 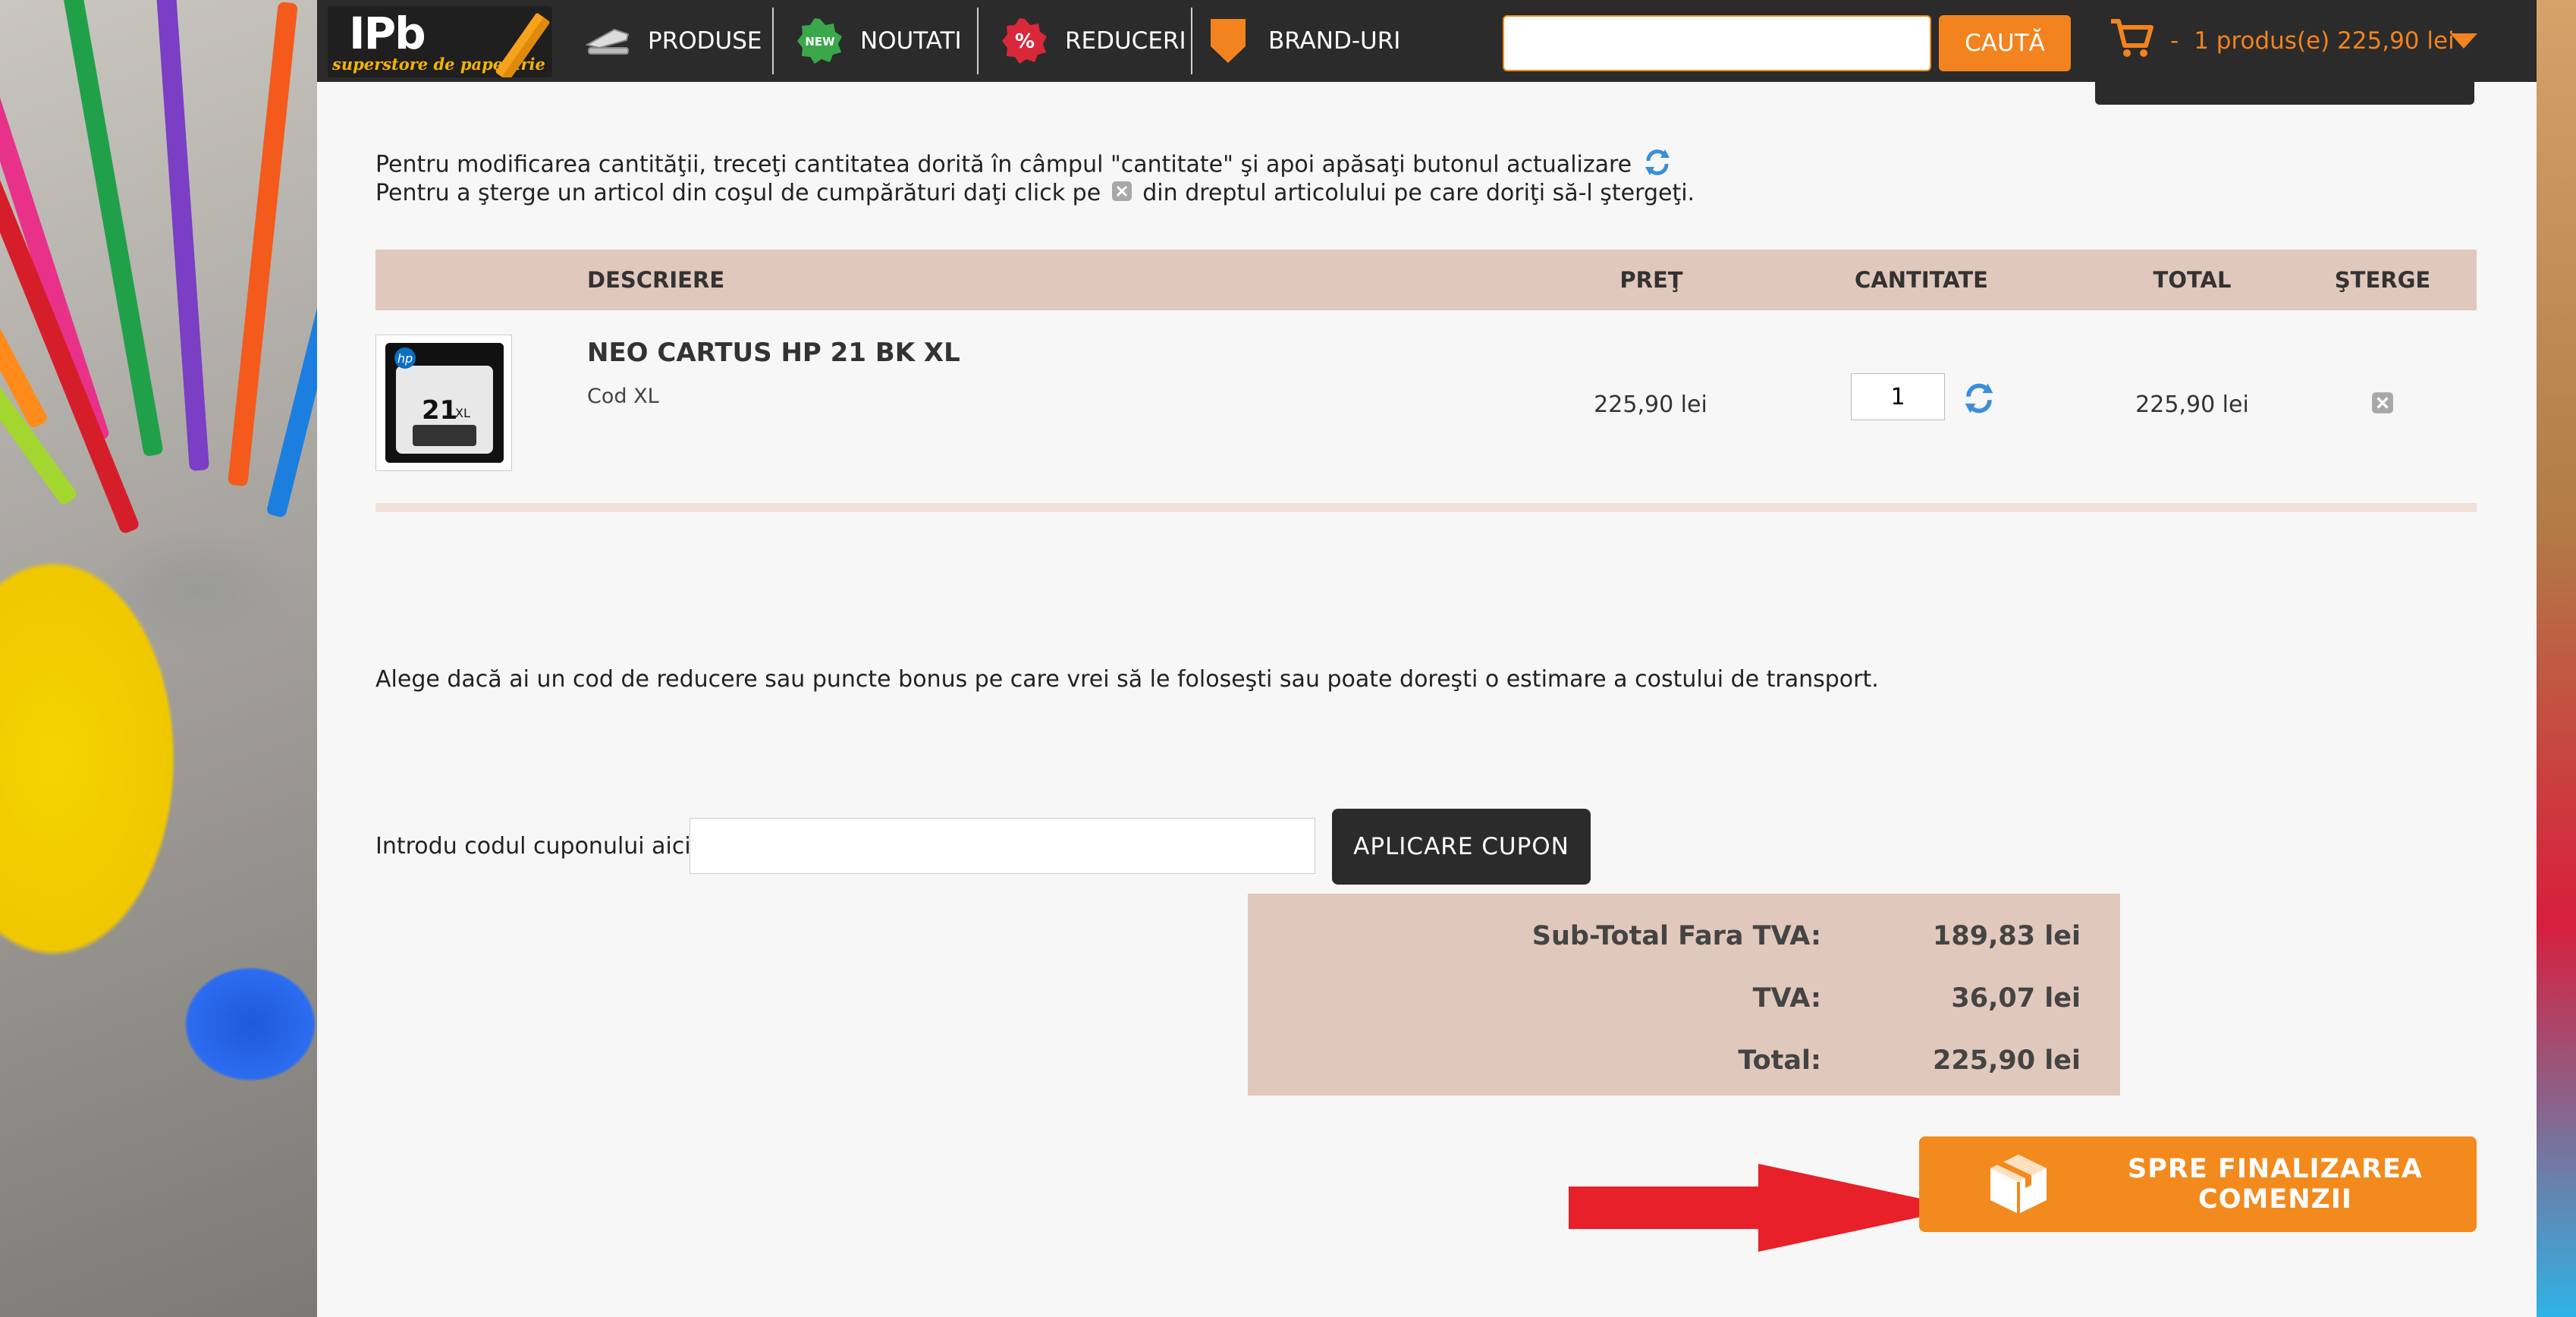 I want to click on total-value: 225,90 lei, so click(x=2007, y=1060).